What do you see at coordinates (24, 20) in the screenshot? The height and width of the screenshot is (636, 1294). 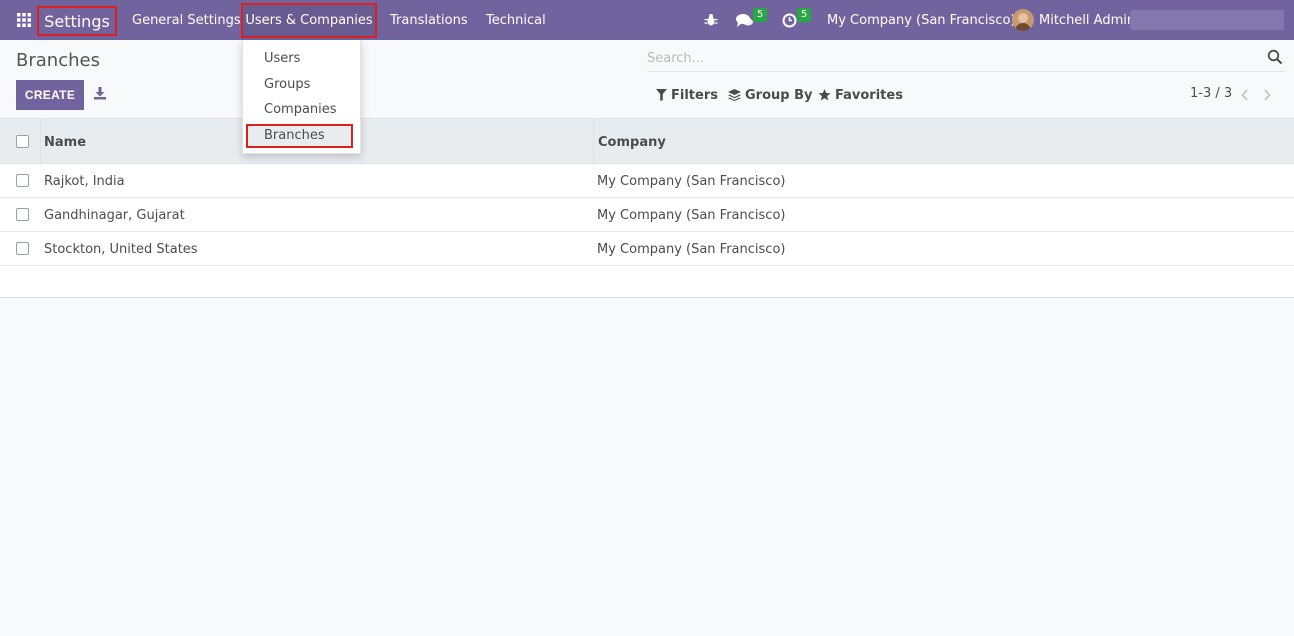 I see `apps-menu-icon` at bounding box center [24, 20].